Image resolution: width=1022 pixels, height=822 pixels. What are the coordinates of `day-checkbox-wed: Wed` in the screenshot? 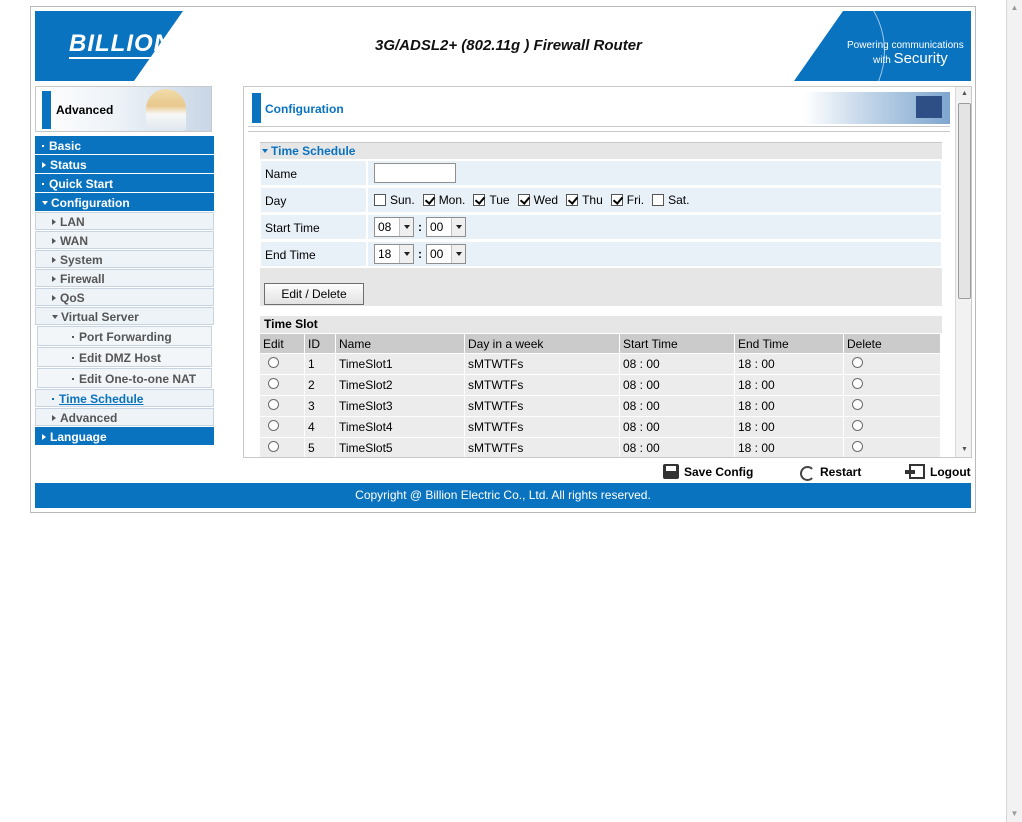 It's located at (537, 200).